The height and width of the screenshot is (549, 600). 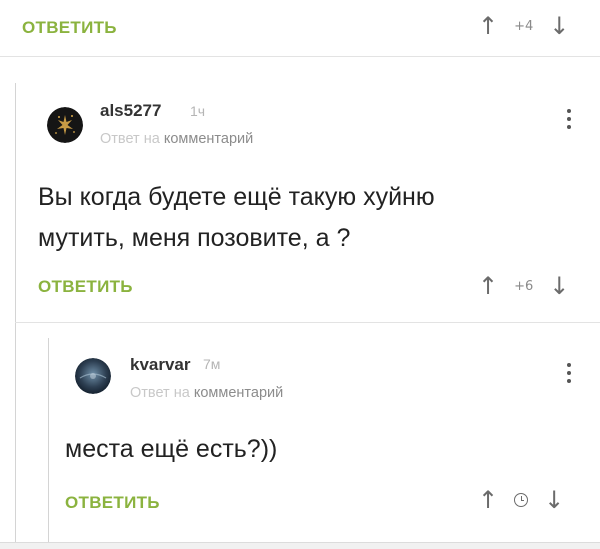 I want to click on comment-time-2: 7м, so click(x=212, y=364).